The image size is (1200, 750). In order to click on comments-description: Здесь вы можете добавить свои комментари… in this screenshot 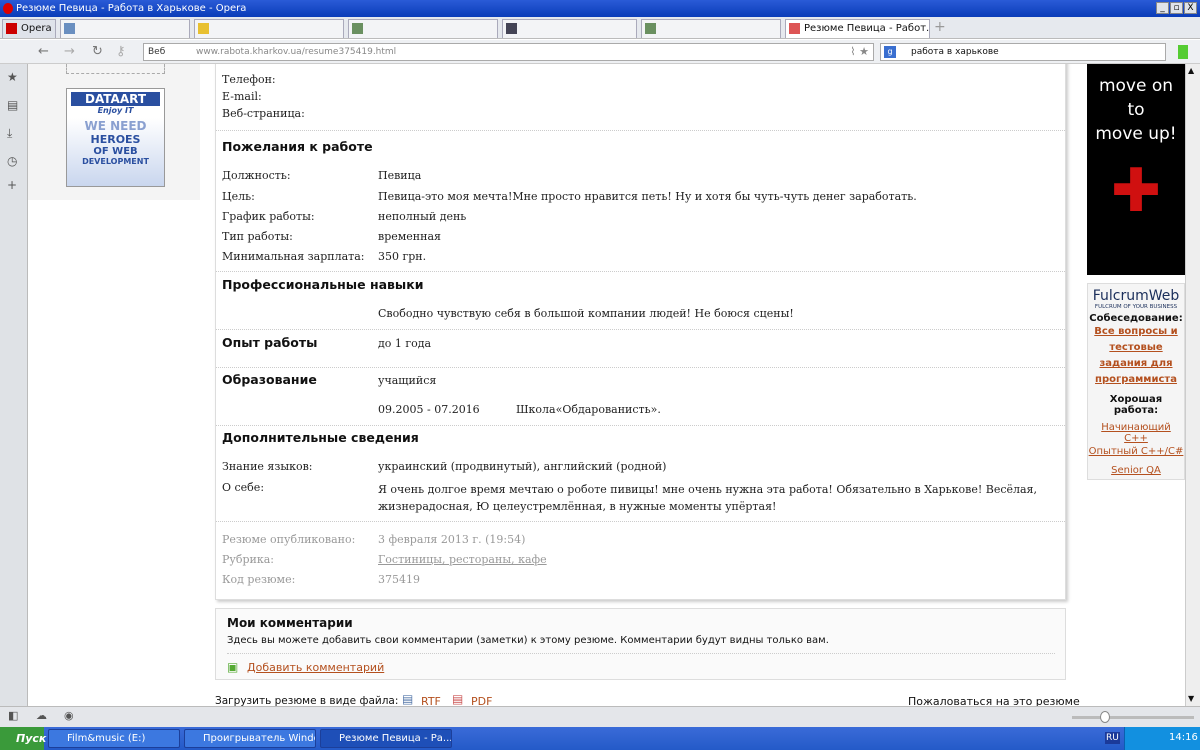, I will do `click(528, 640)`.